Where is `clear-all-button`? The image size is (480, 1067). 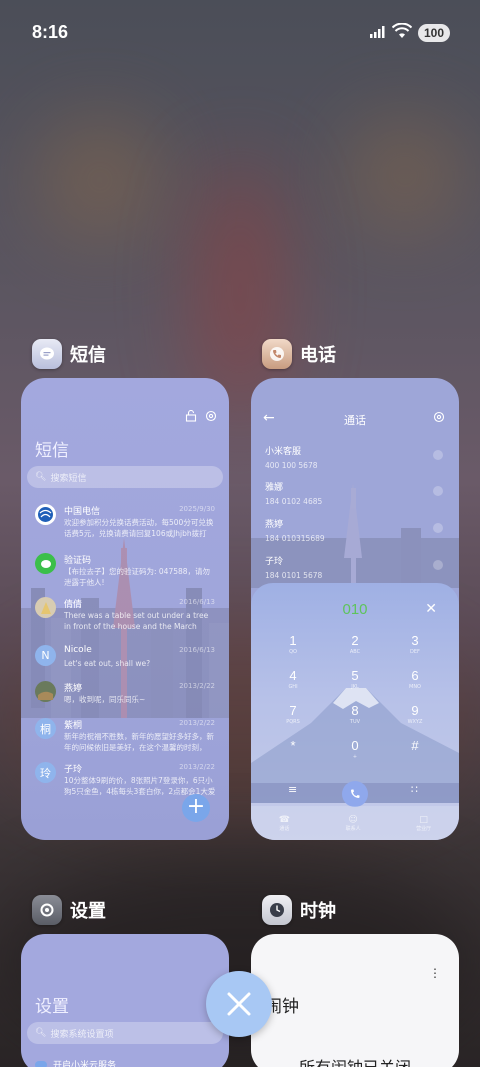
clear-all-button is located at coordinates (239, 1004).